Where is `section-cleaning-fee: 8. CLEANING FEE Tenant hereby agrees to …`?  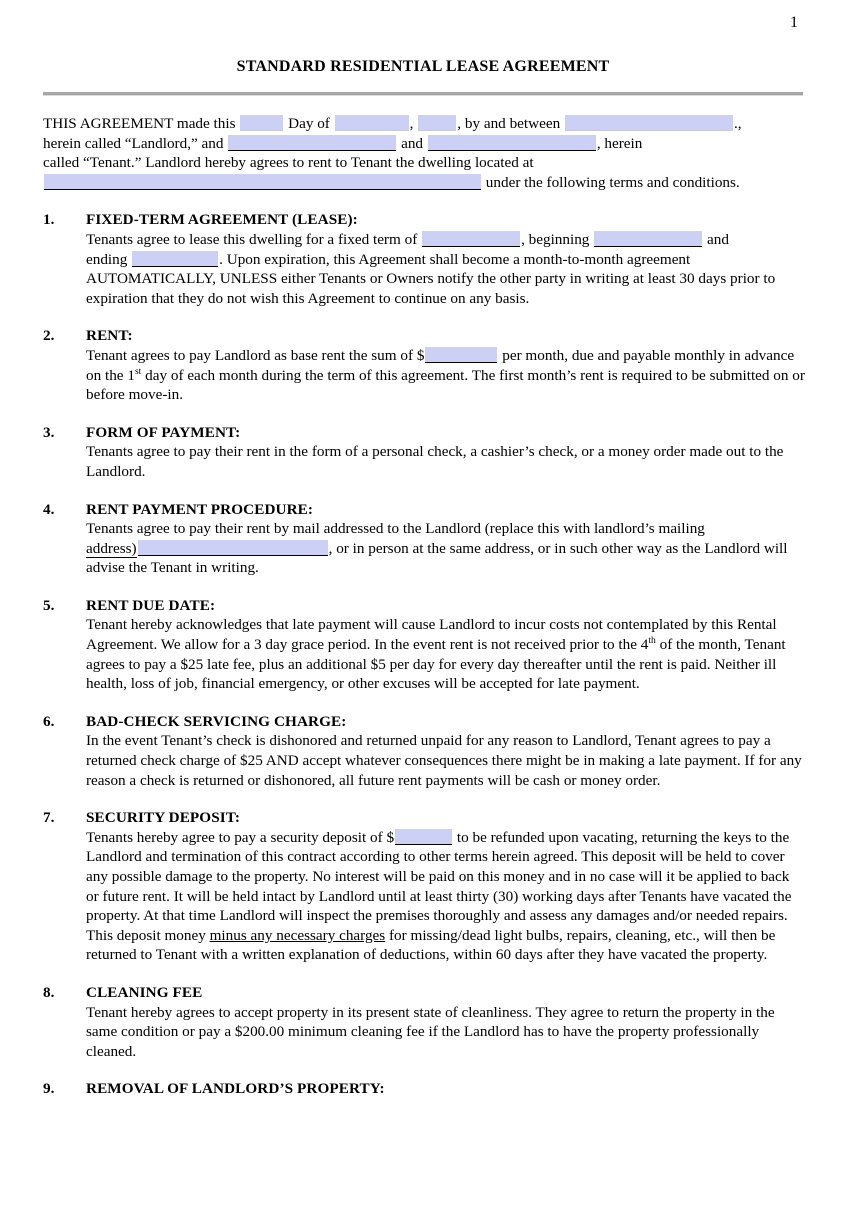
section-cleaning-fee: 8. CLEANING FEE Tenant hereby agrees to … is located at coordinates (424, 1022).